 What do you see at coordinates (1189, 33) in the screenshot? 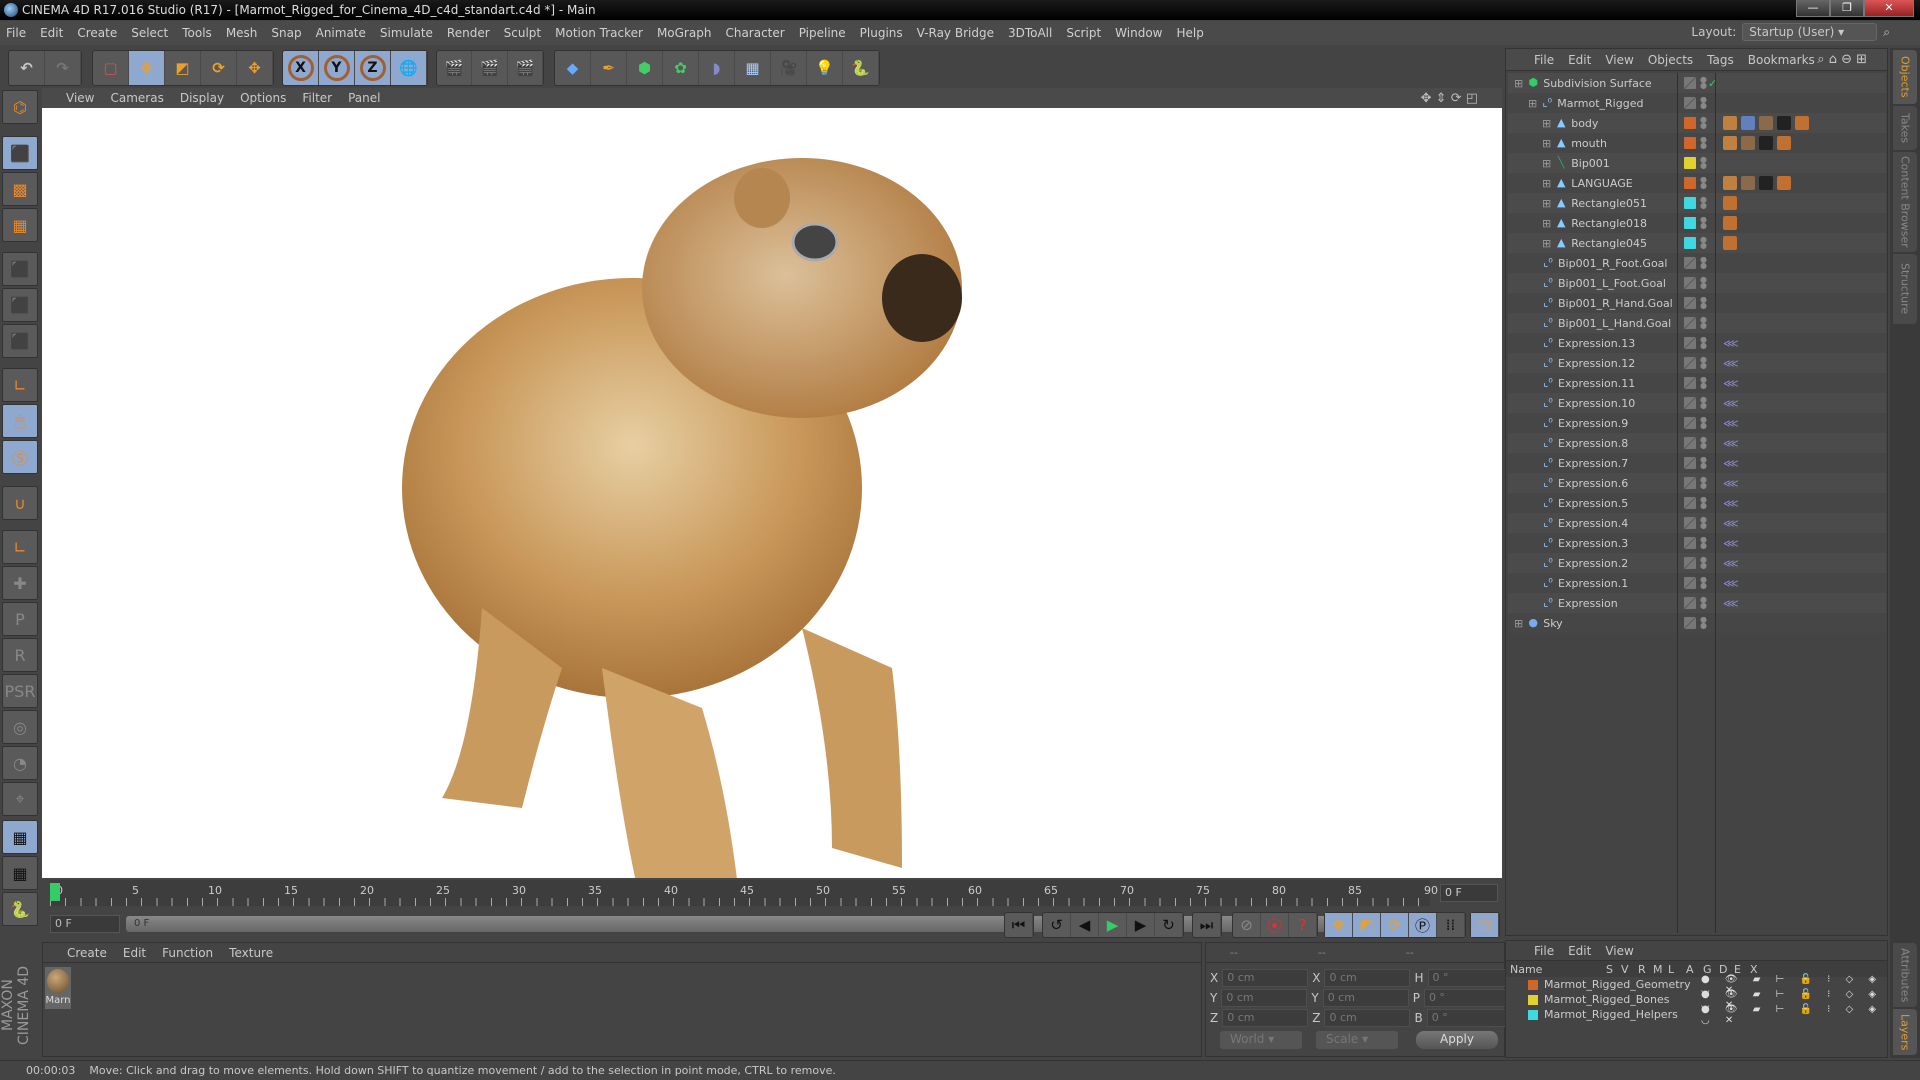
I see `menu-help: Help` at bounding box center [1189, 33].